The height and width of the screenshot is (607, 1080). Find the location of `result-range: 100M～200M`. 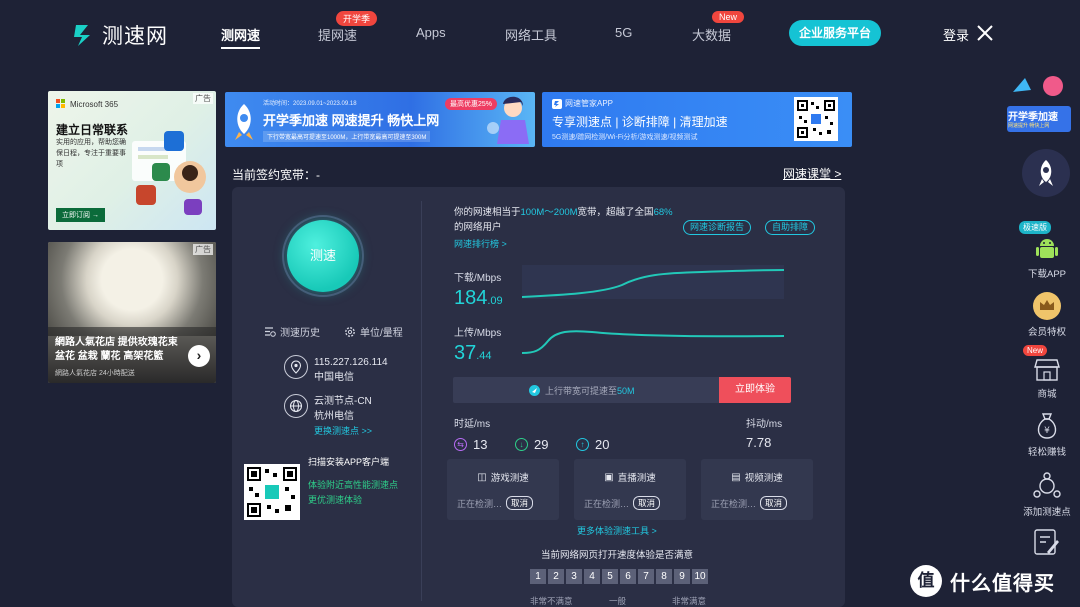

result-range: 100M～200M is located at coordinates (549, 212).